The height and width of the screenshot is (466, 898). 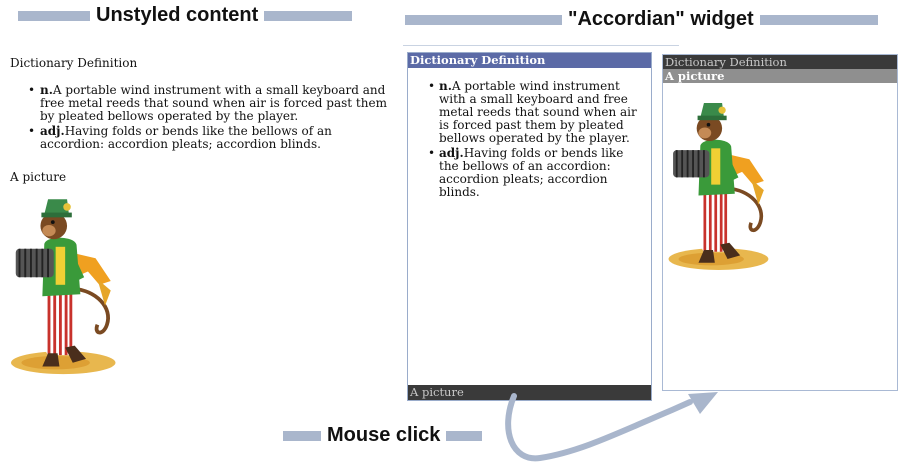 I want to click on unstyled-content-banner: Unstyled content, so click(x=185, y=15).